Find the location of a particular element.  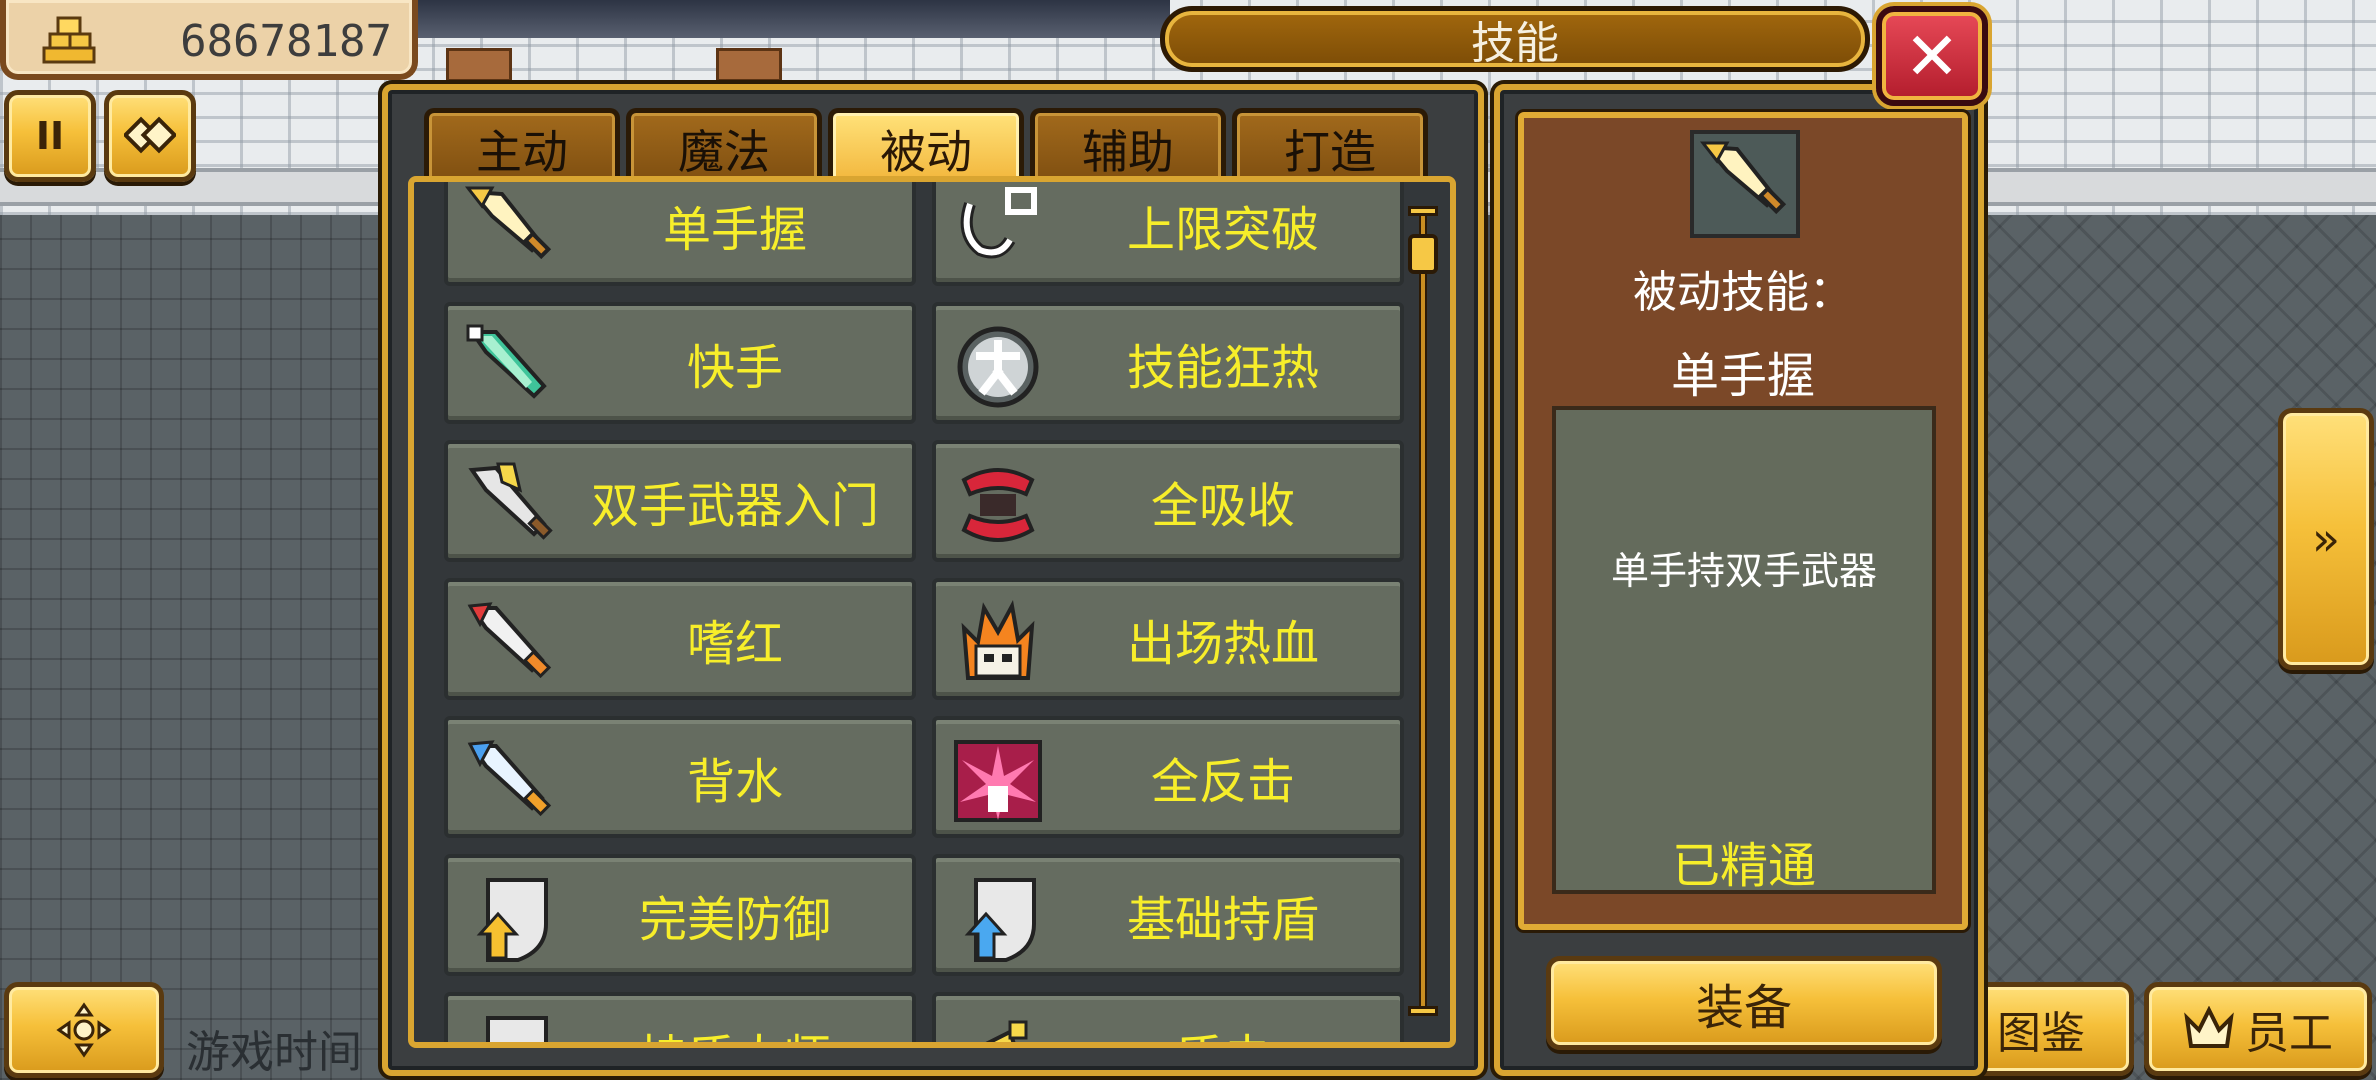

skill-card: 持盾大师 is located at coordinates (680, 1017).